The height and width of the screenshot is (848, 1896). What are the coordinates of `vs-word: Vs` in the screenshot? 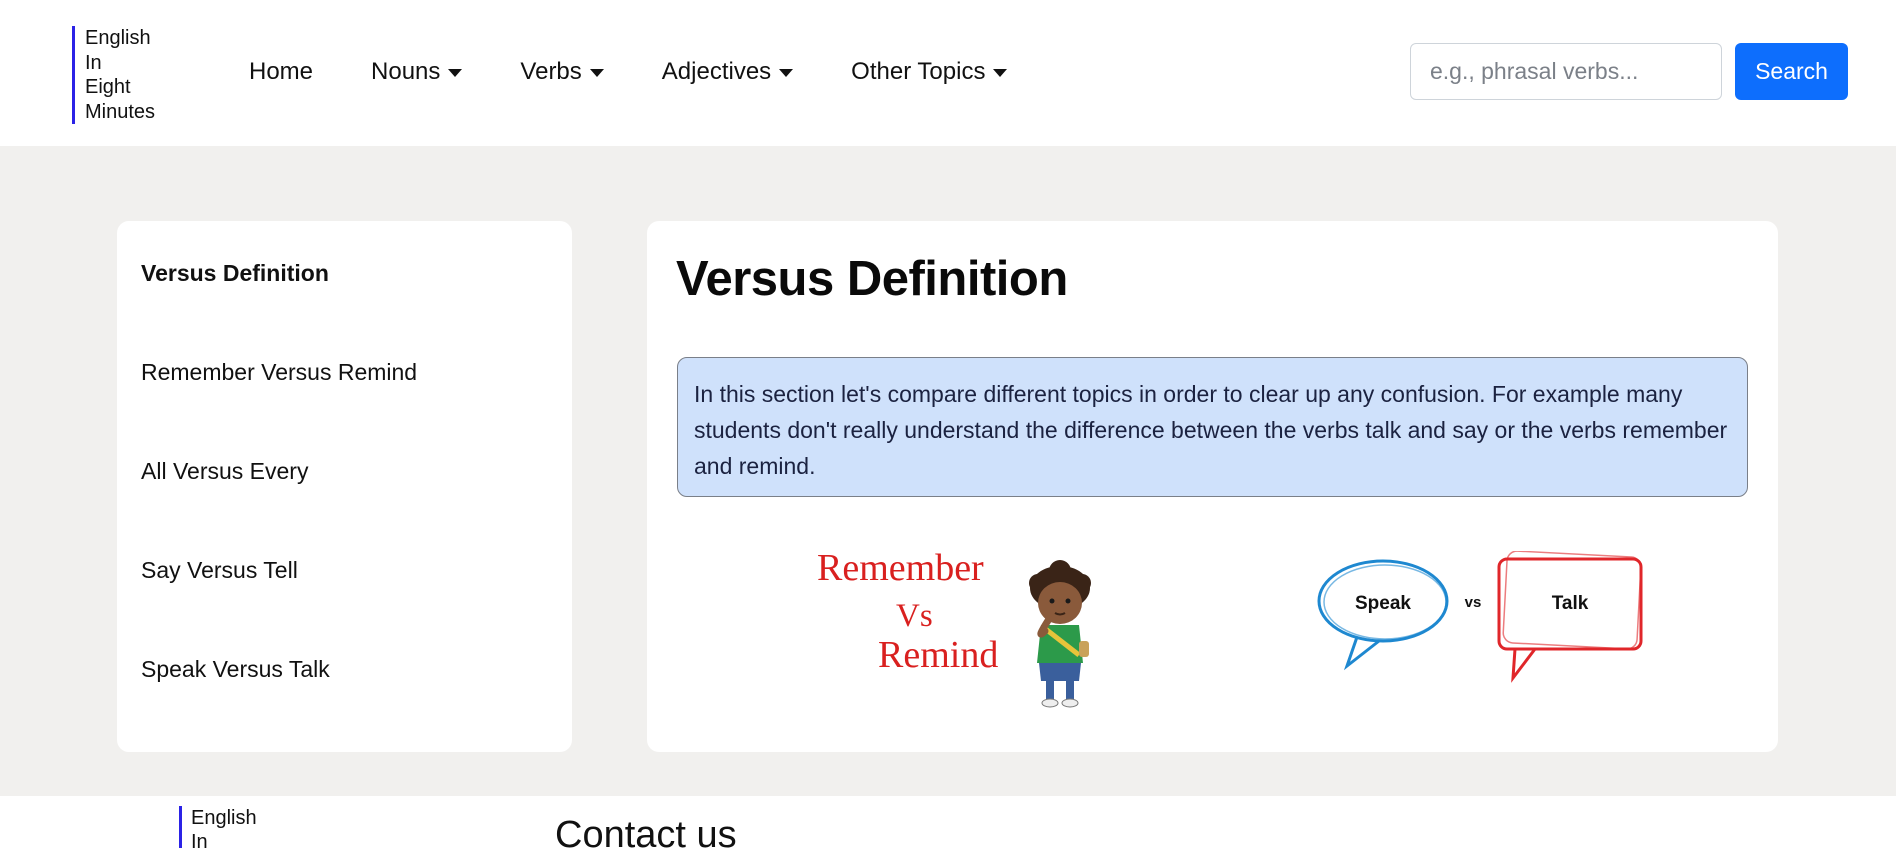 It's located at (914, 616).